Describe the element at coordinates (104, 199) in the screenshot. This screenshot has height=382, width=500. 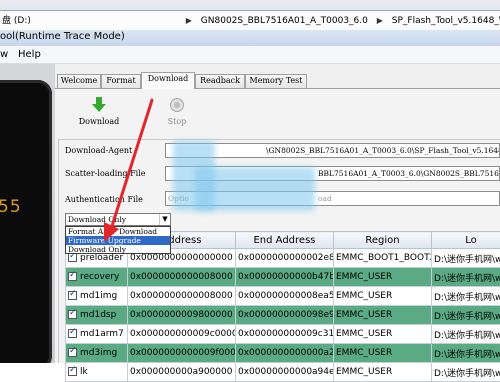
I see `auth-file-label: Authentication File` at that location.